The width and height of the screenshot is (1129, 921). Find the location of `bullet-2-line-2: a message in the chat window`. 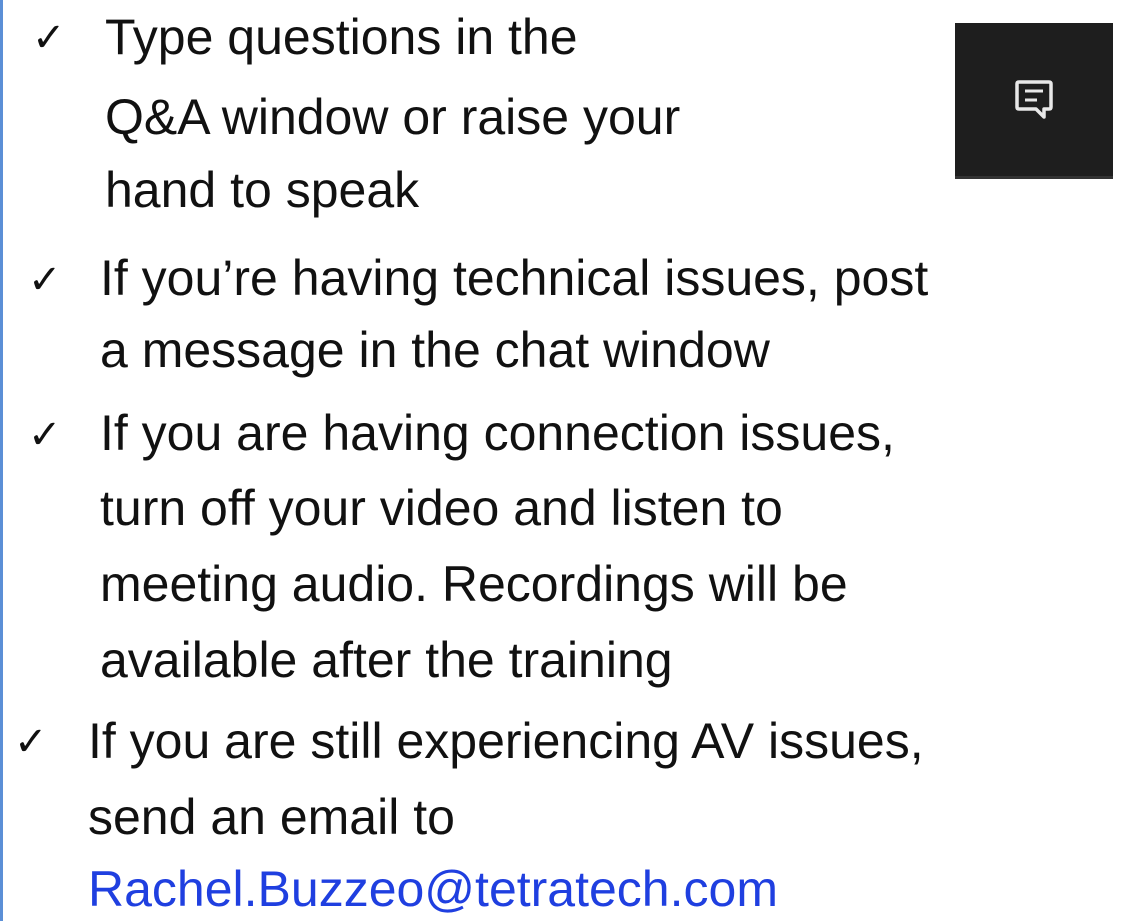

bullet-2-line-2: a message in the chat window is located at coordinates (435, 350).